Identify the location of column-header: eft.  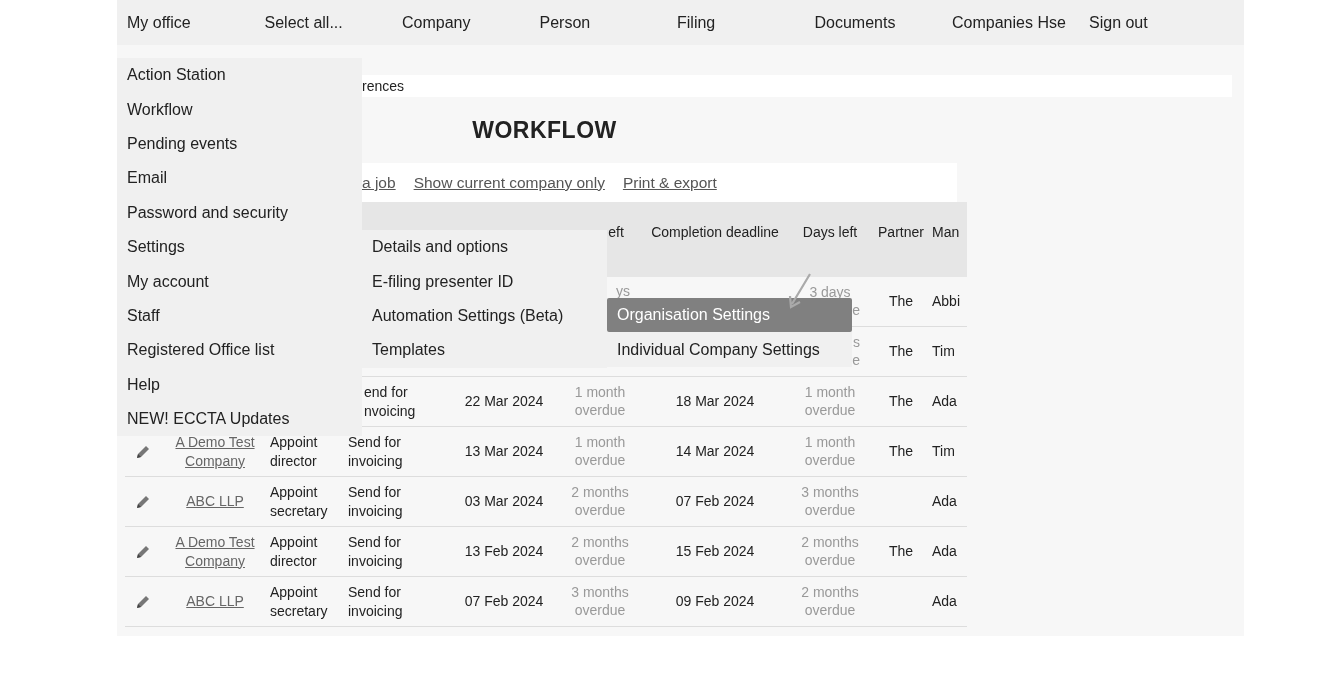
(616, 231).